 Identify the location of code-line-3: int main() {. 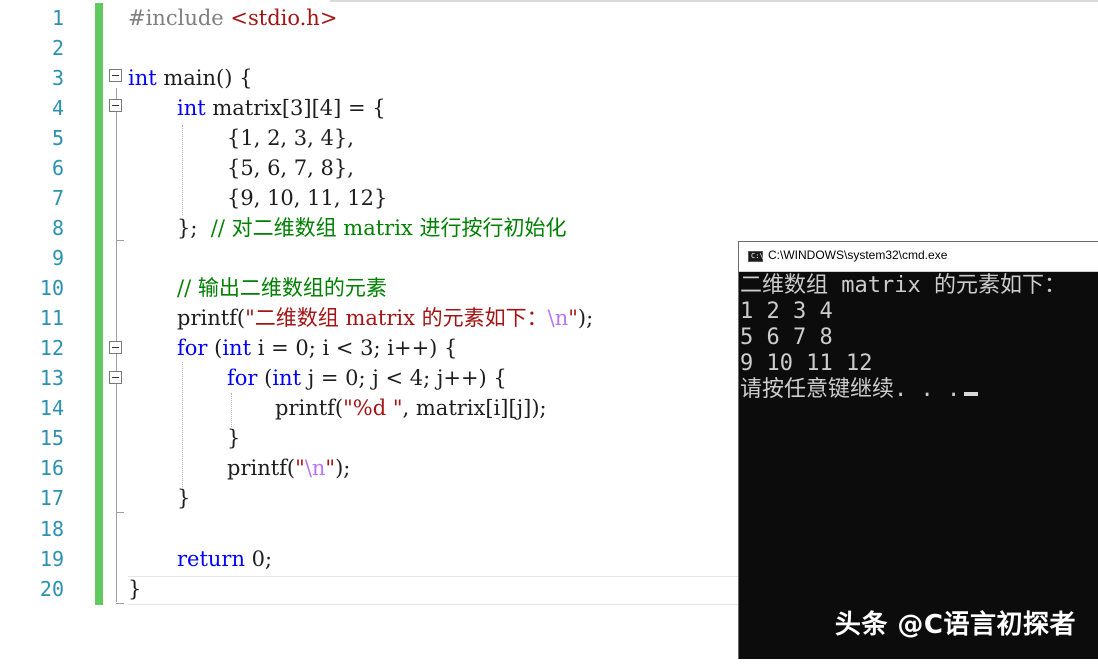
(549, 78).